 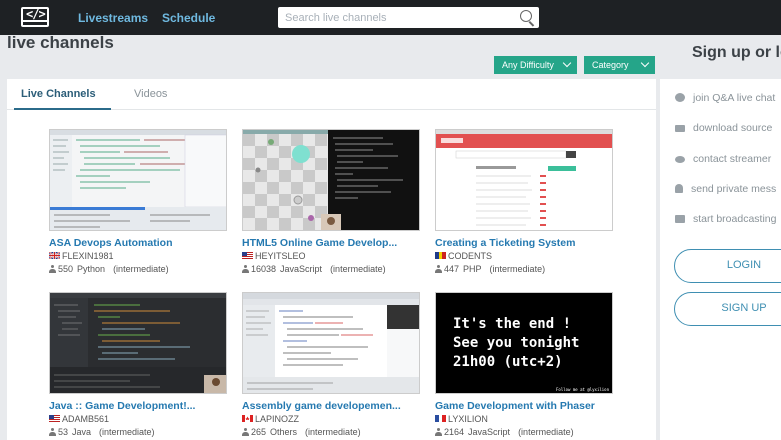 What do you see at coordinates (280, 256) in the screenshot?
I see `streamer-name: HEYITSLEO` at bounding box center [280, 256].